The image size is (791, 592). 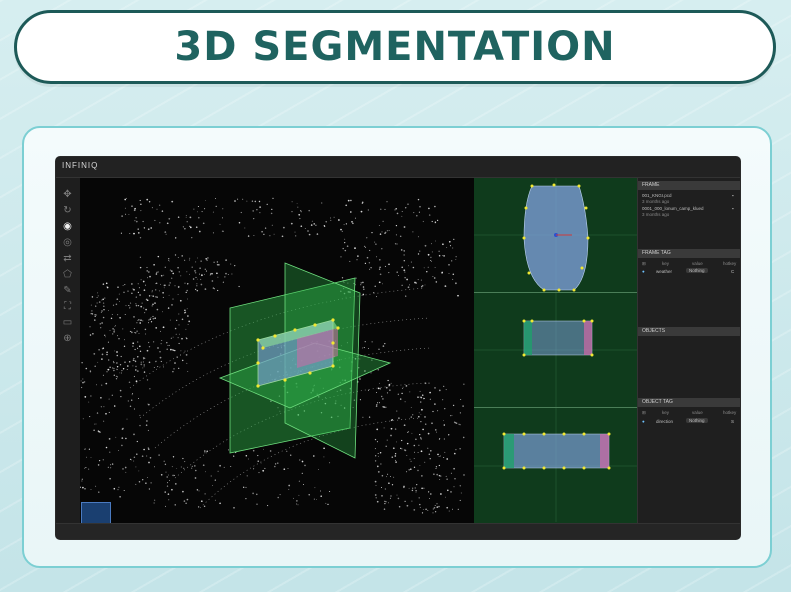 I want to click on front-view, so click(x=555, y=350).